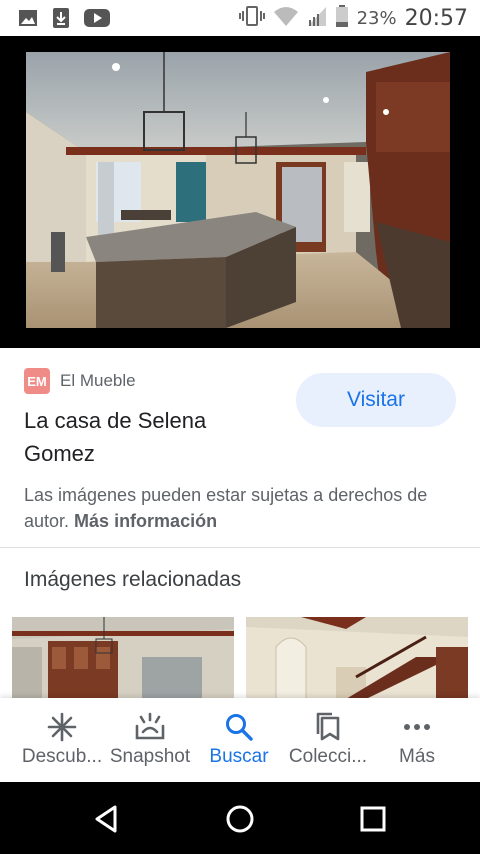 This screenshot has height=854, width=480. I want to click on source-row: EM El Mueble, so click(80, 381).